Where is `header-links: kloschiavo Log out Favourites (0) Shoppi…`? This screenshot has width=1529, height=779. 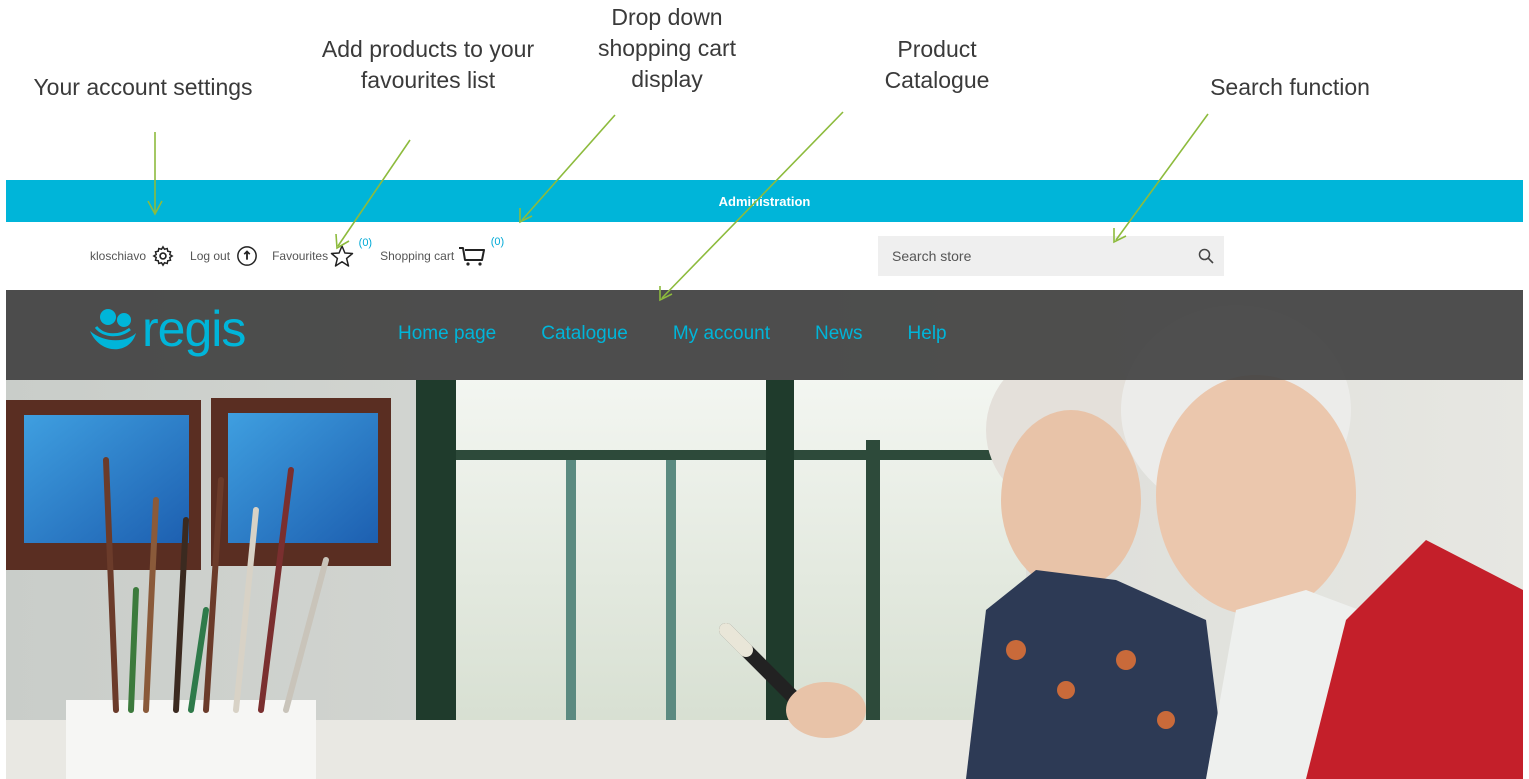
header-links: kloschiavo Log out Favourites (0) Shoppi… is located at coordinates (297, 252).